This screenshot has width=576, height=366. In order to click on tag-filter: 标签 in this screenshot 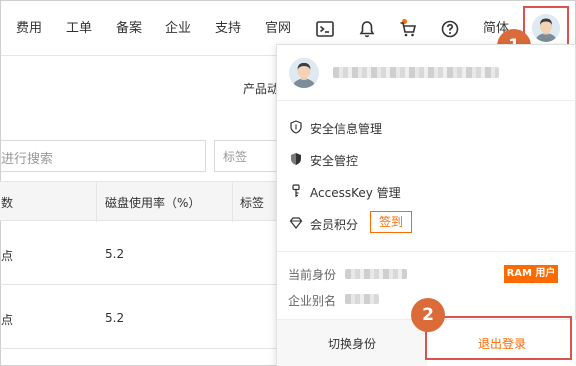, I will do `click(249, 156)`.